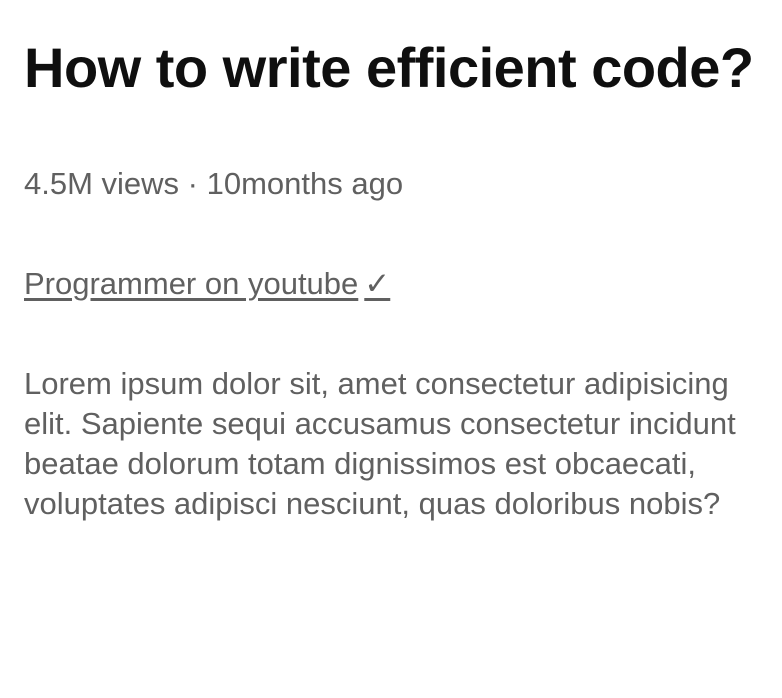  What do you see at coordinates (191, 283) in the screenshot?
I see `channel-name: Programmer on youtube` at bounding box center [191, 283].